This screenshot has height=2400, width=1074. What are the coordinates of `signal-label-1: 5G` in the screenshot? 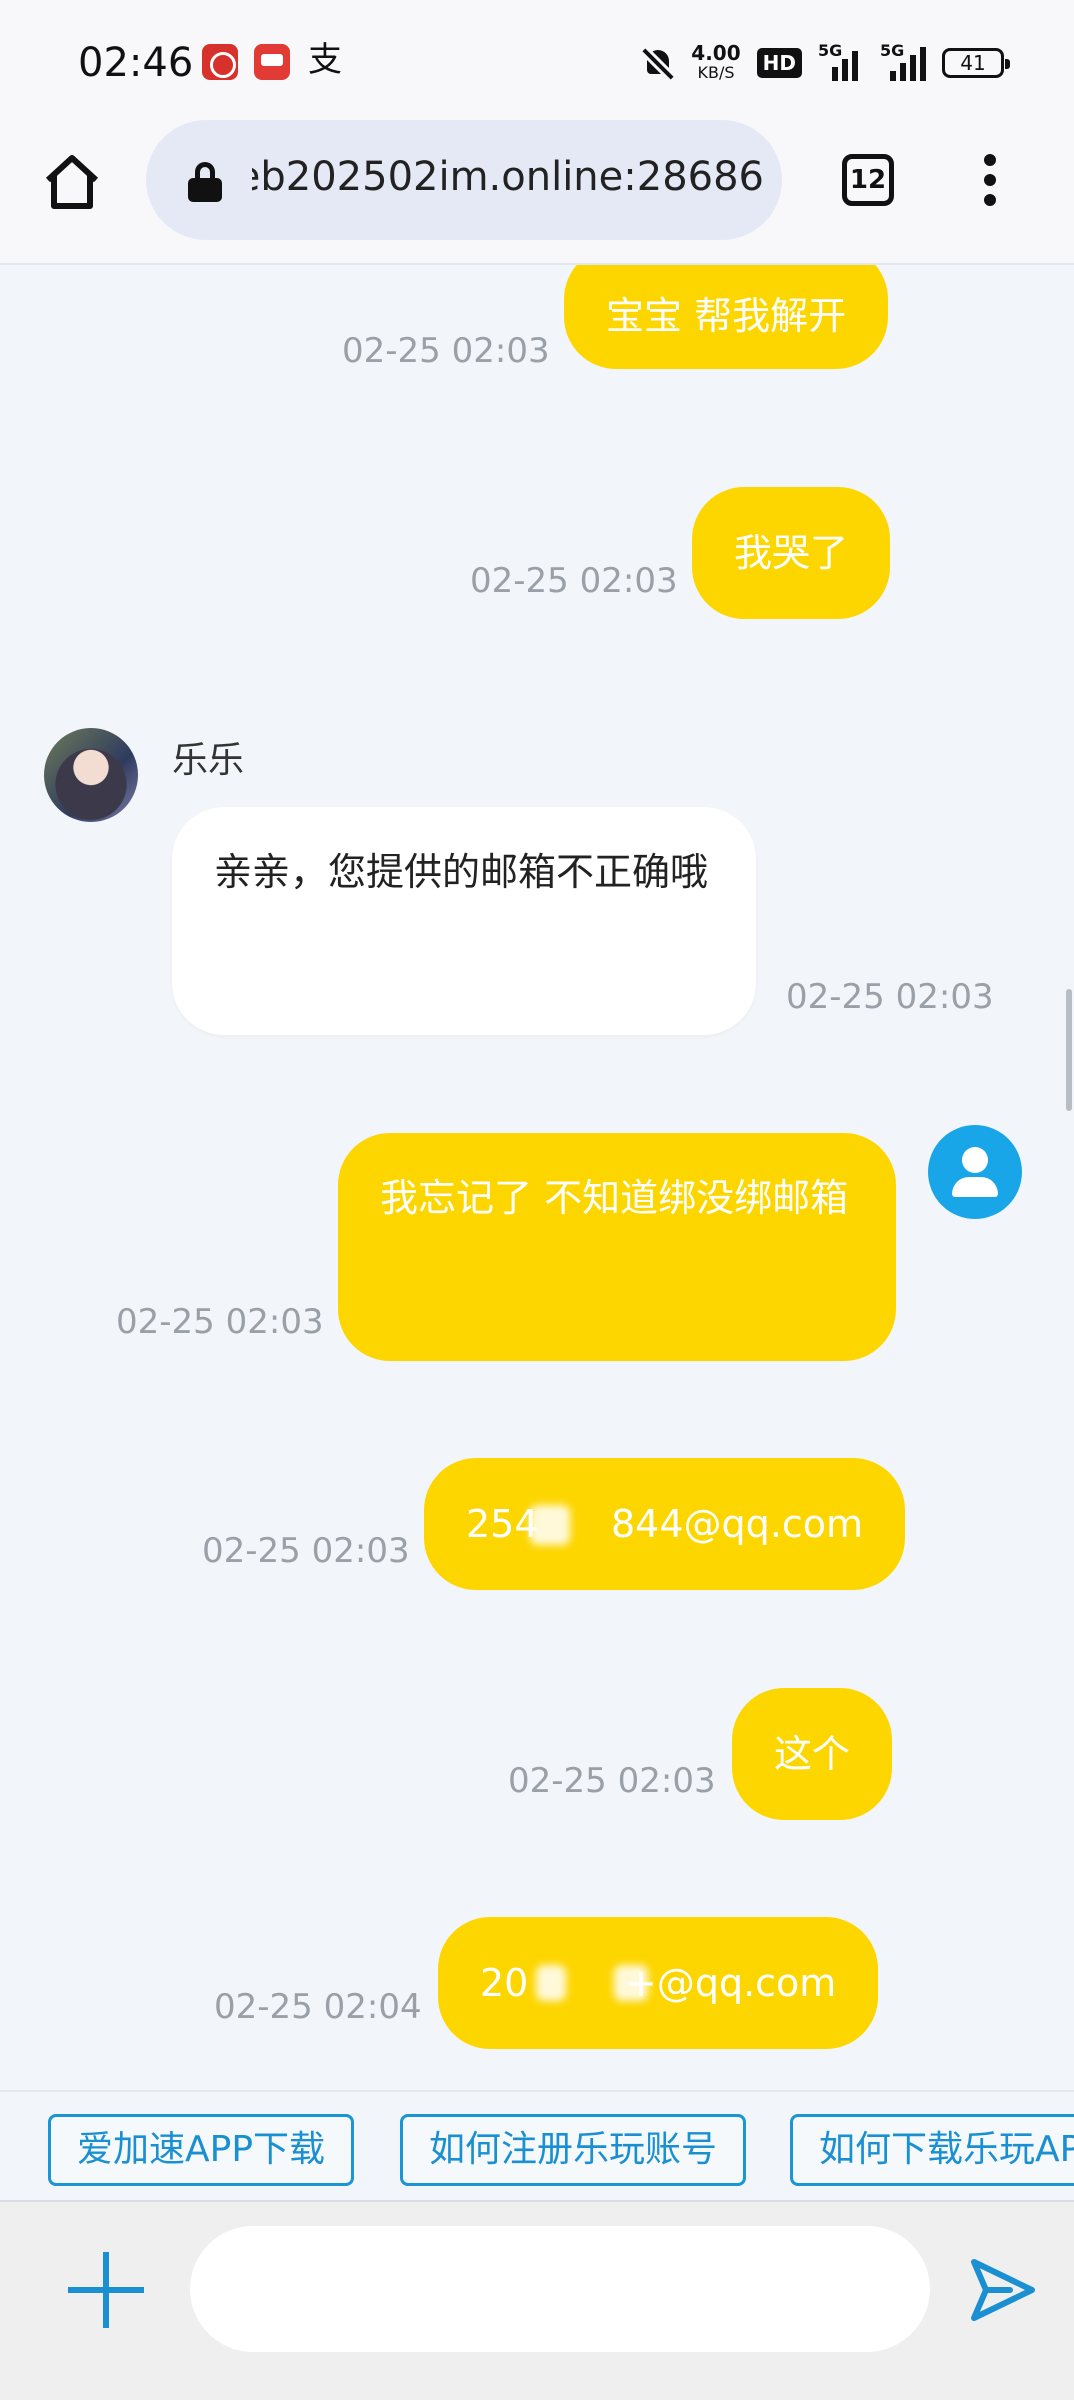 It's located at (830, 50).